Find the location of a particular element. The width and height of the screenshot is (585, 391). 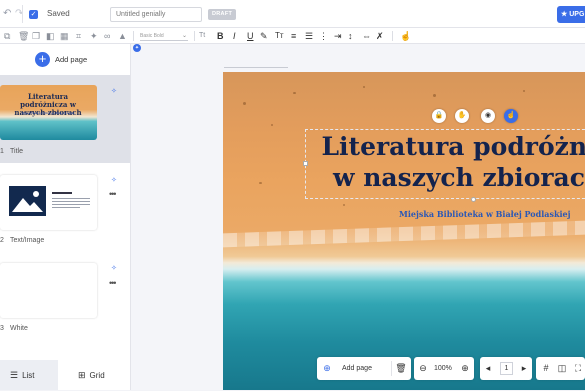

delete-icon: 🗑 is located at coordinates (23, 36).